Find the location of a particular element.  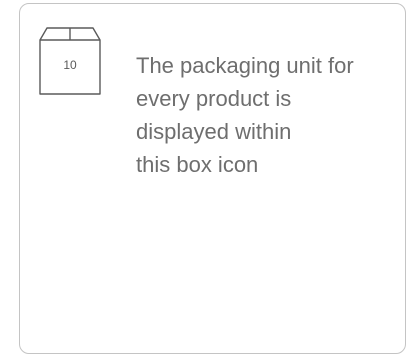

description-line: every product is is located at coordinates (214, 98).